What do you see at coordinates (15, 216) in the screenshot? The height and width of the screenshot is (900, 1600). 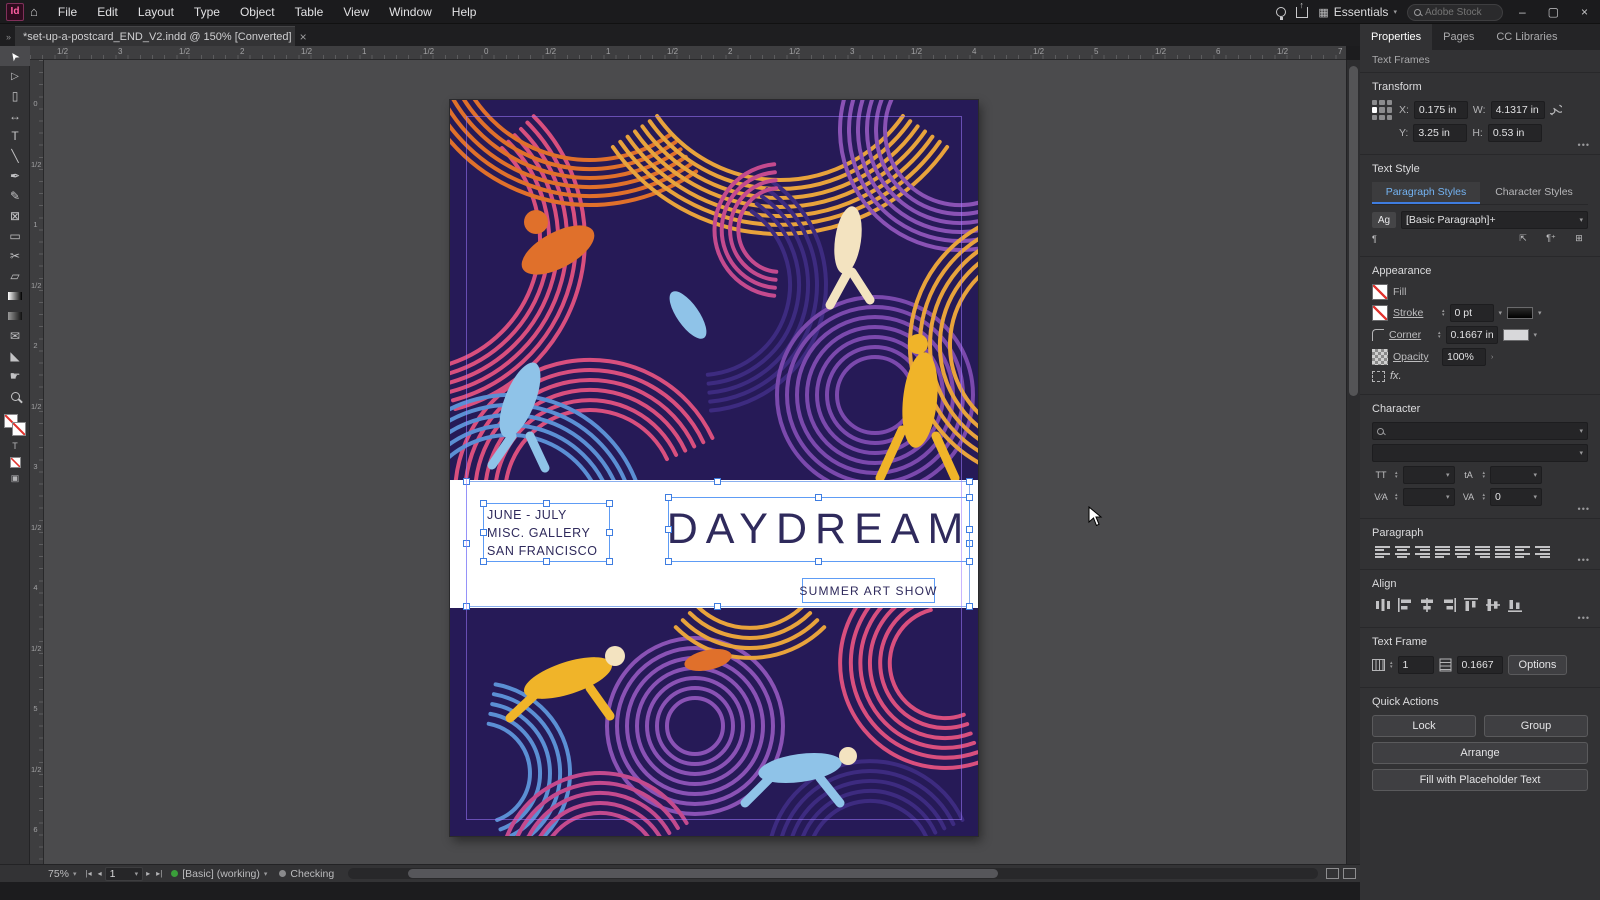 I see `rectangle-frame-tool: ⊠` at bounding box center [15, 216].